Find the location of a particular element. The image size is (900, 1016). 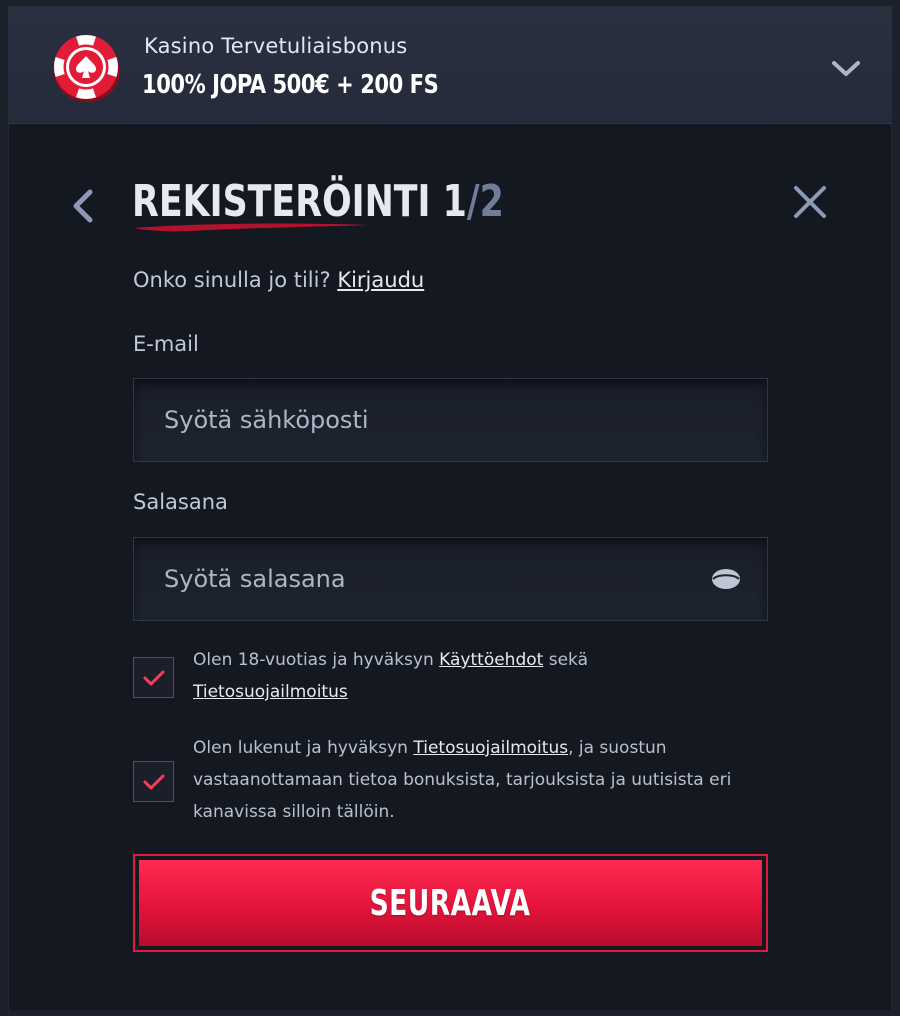

password-field-container is located at coordinates (450, 579).